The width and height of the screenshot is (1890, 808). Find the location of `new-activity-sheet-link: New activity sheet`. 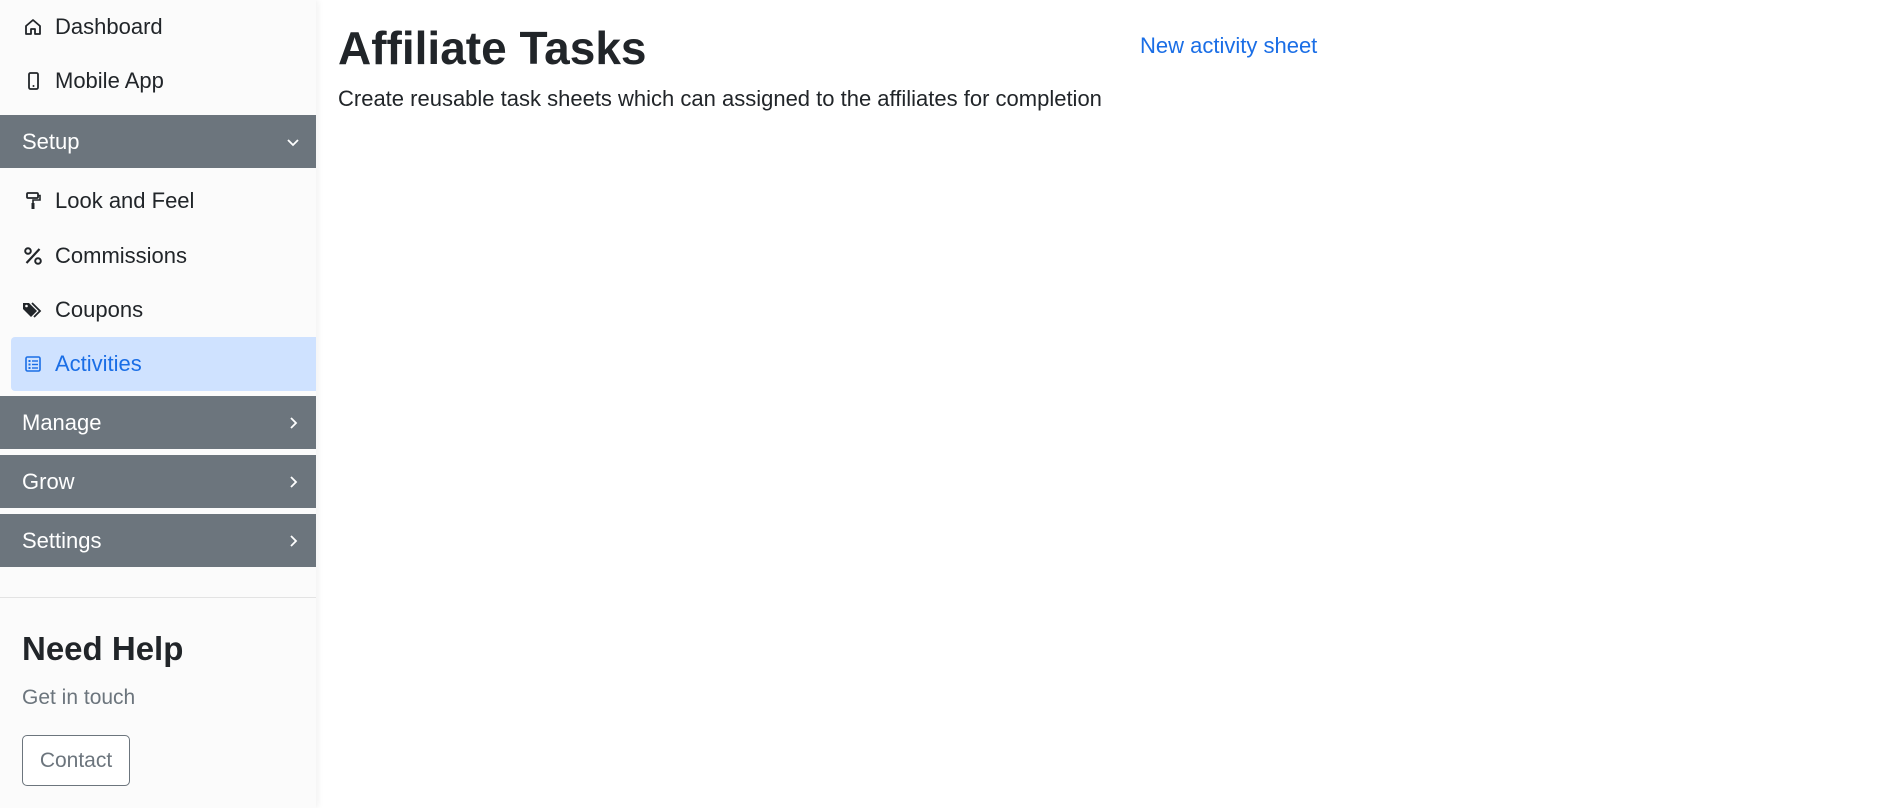

new-activity-sheet-link: New activity sheet is located at coordinates (1228, 46).